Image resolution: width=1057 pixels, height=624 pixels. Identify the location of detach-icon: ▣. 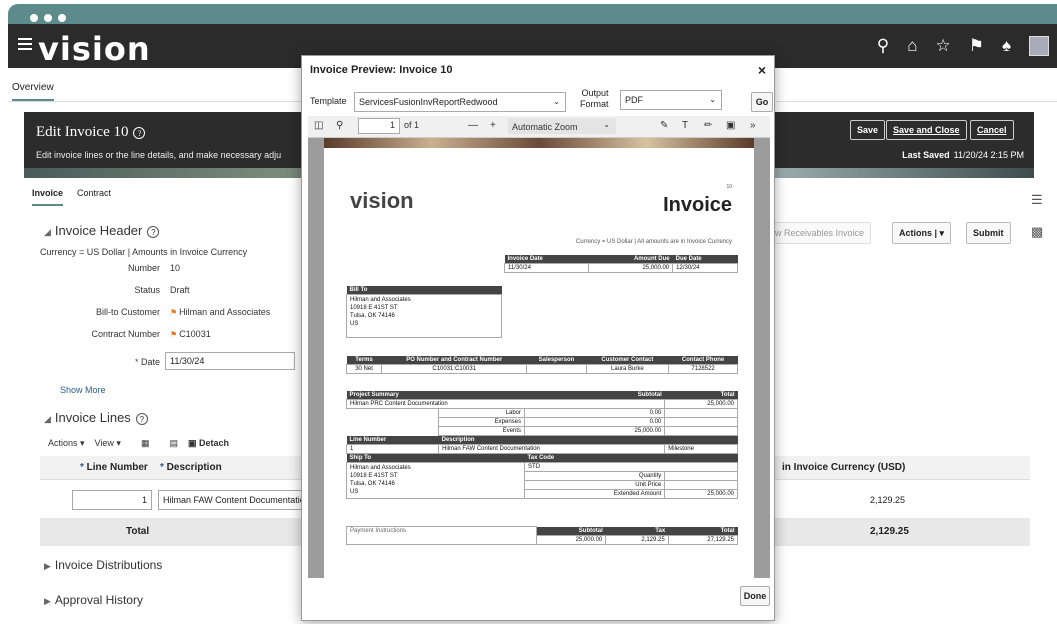
(192, 443).